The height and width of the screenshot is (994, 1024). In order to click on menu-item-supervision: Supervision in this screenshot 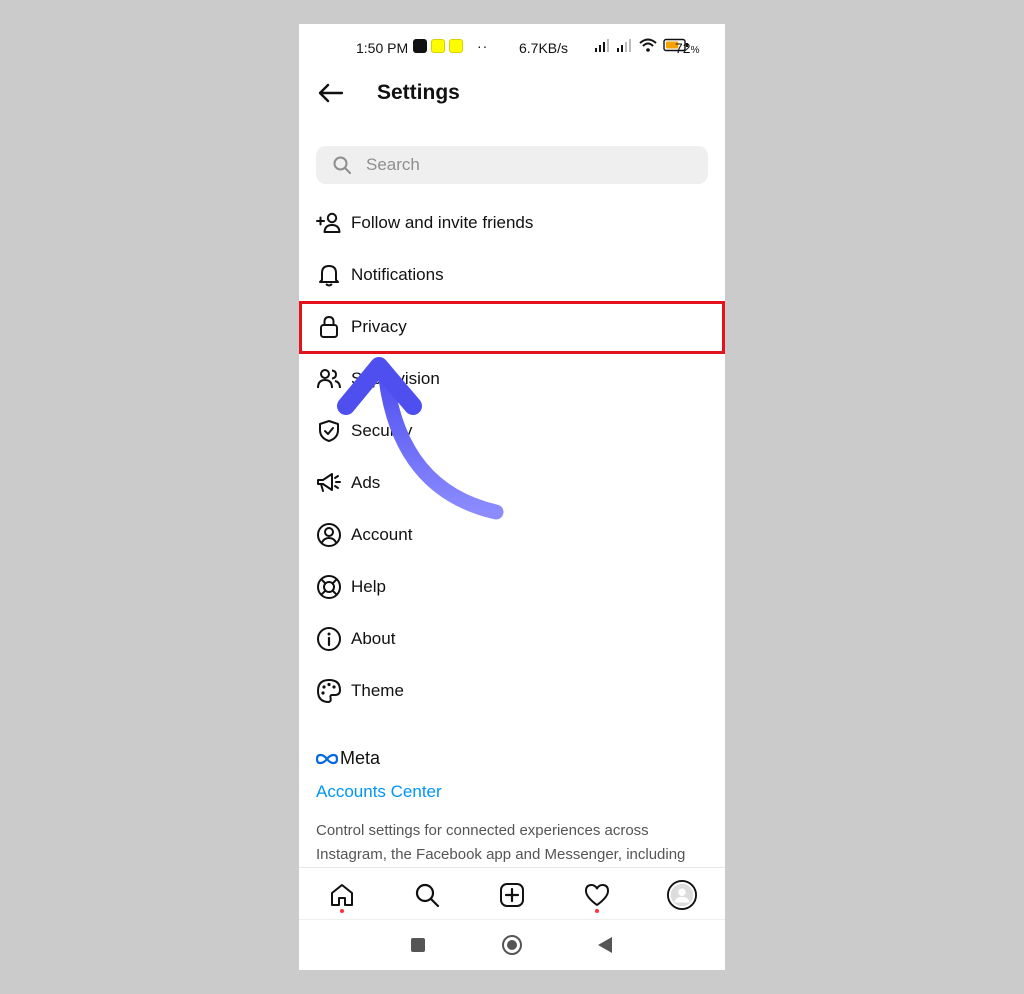, I will do `click(512, 379)`.